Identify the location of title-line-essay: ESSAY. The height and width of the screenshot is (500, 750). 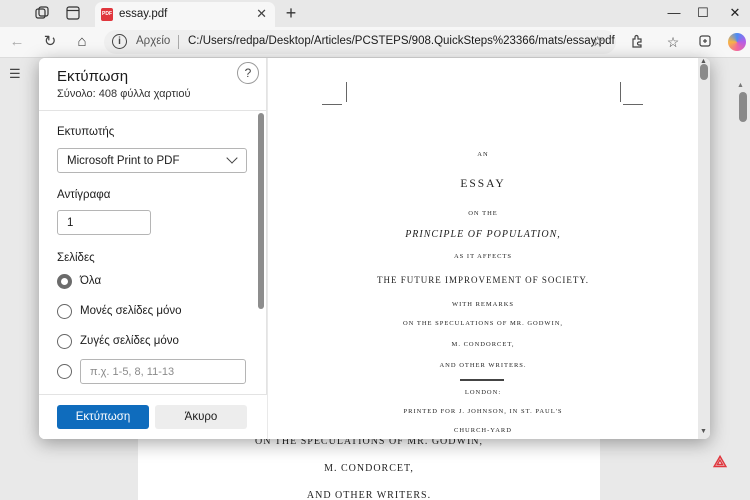
(483, 184).